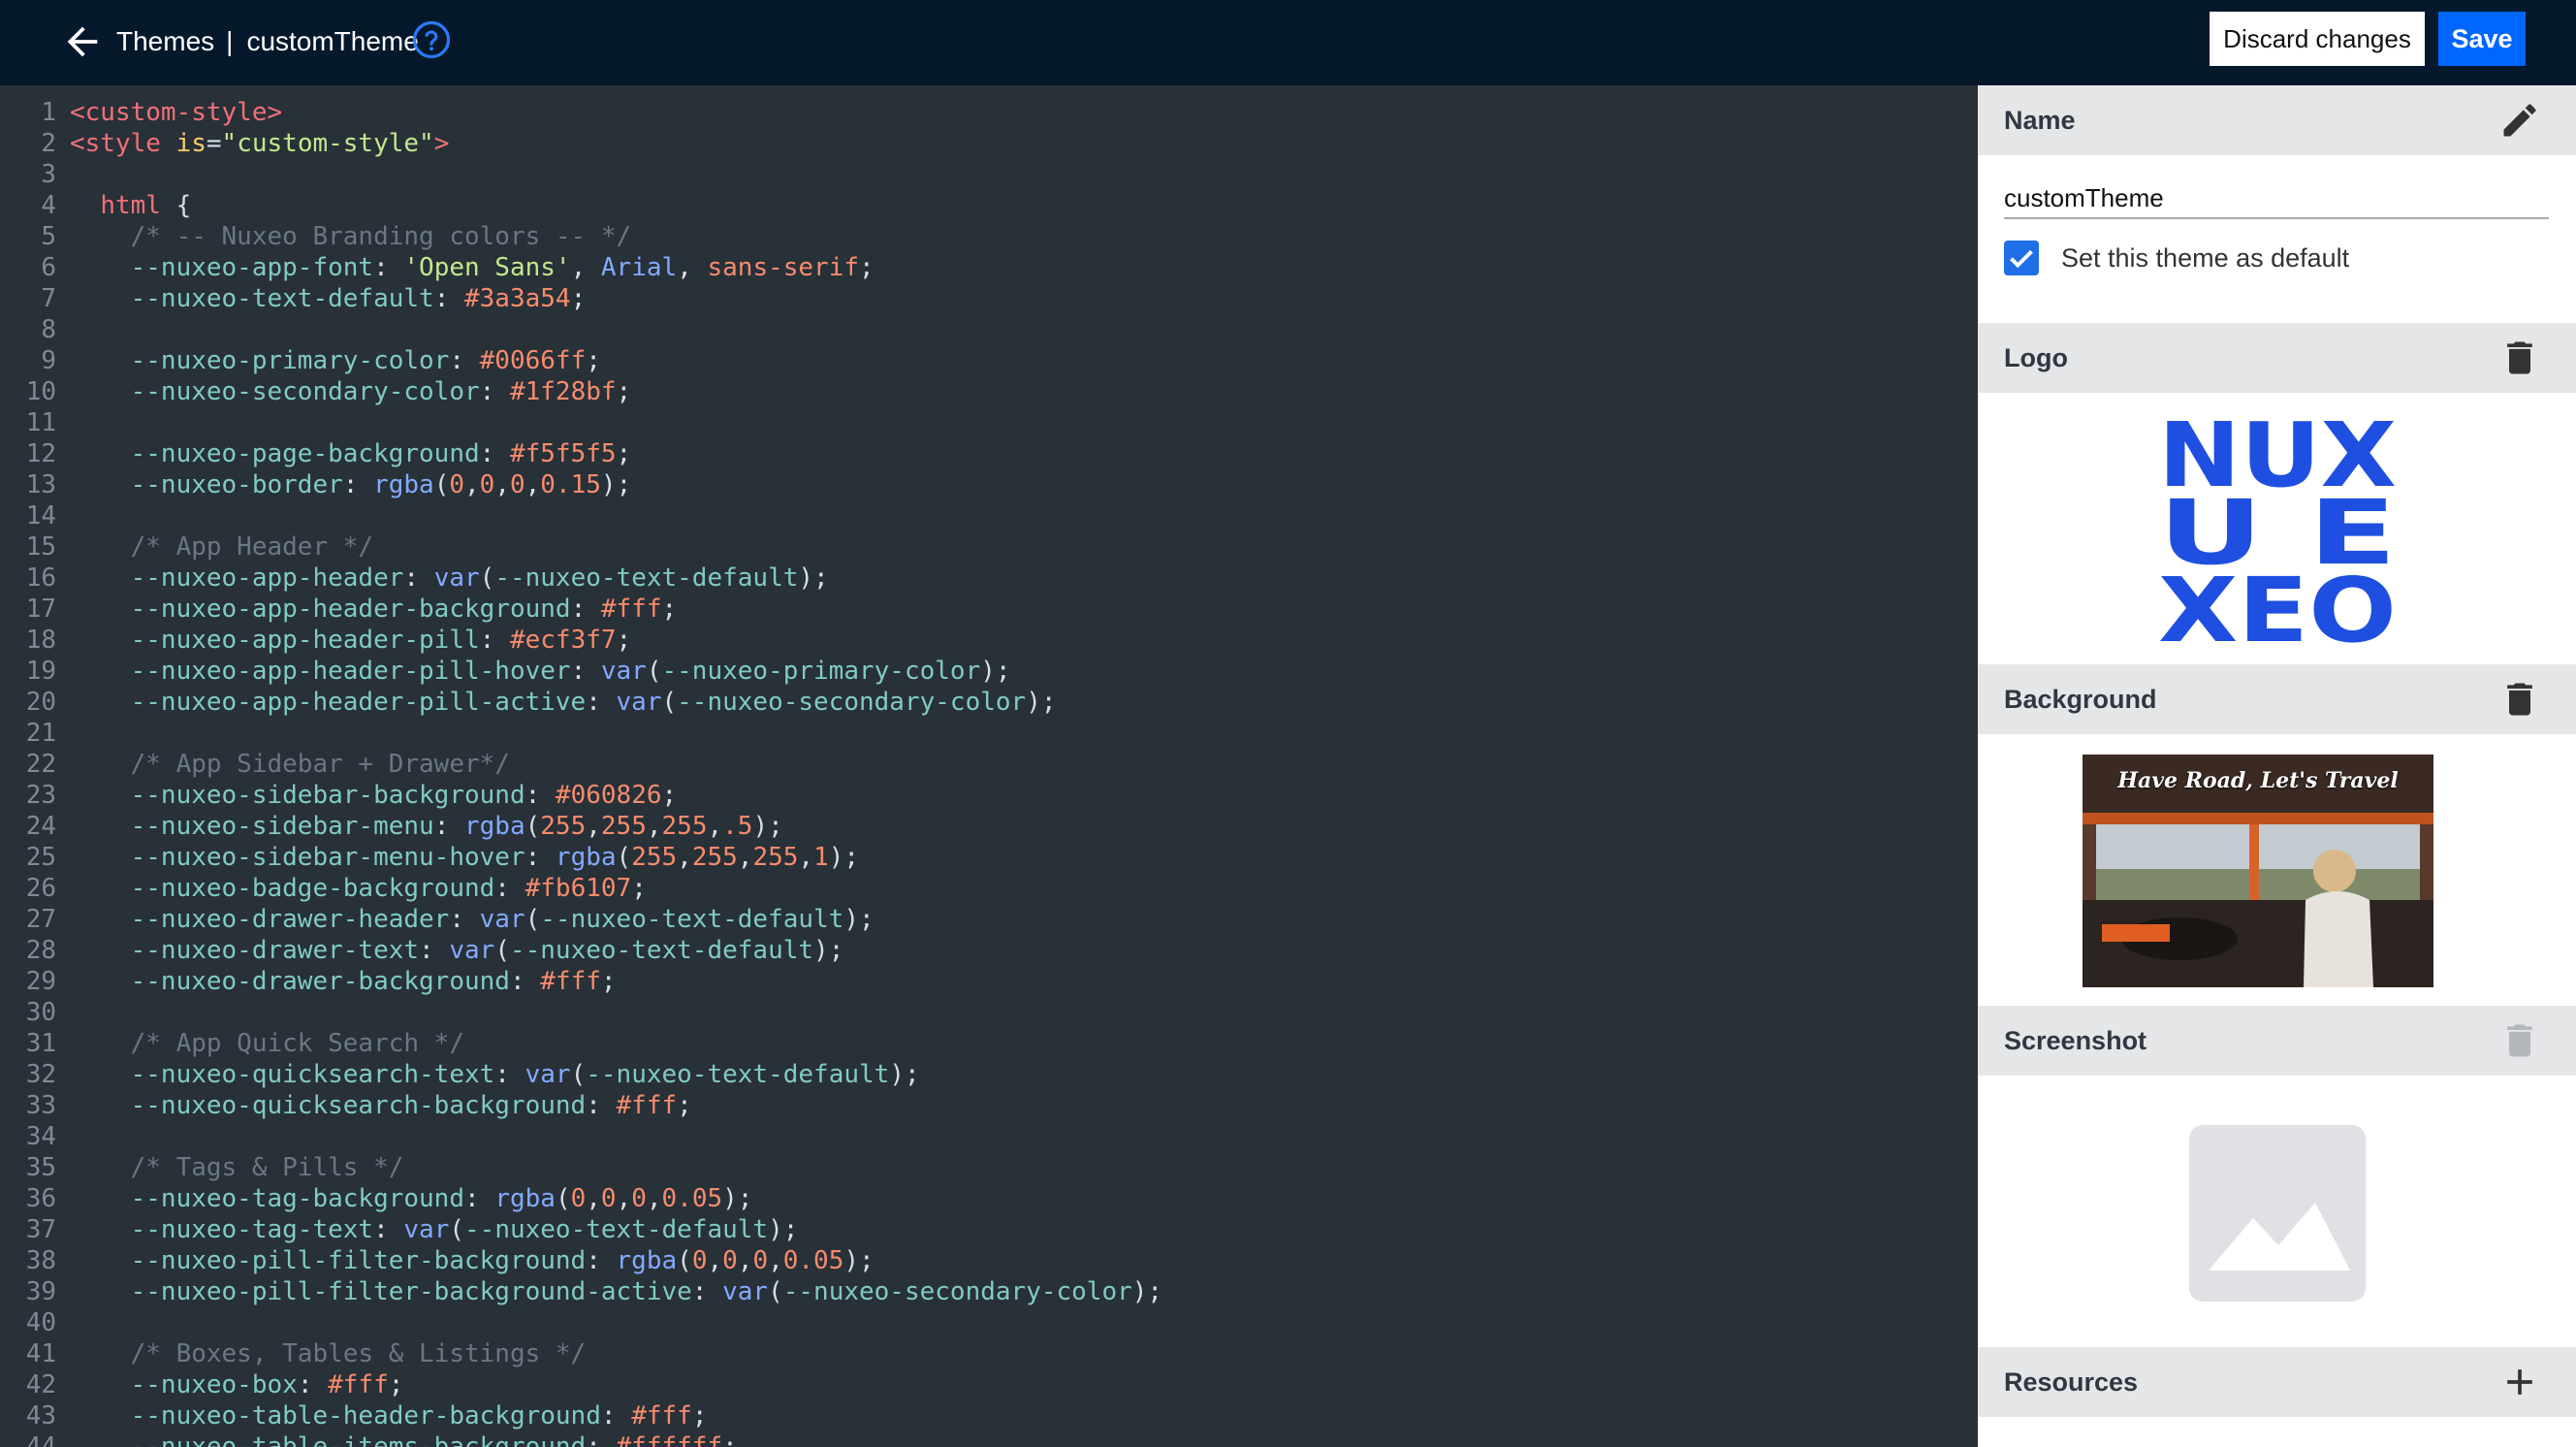  What do you see at coordinates (40, 1013) in the screenshot?
I see `line-number: 30` at bounding box center [40, 1013].